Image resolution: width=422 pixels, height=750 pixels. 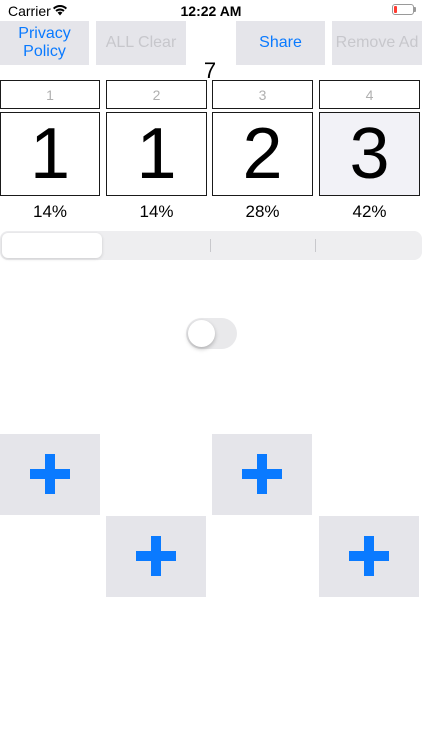 What do you see at coordinates (44, 43) in the screenshot?
I see `privacy-policy-button: Privacy Policy` at bounding box center [44, 43].